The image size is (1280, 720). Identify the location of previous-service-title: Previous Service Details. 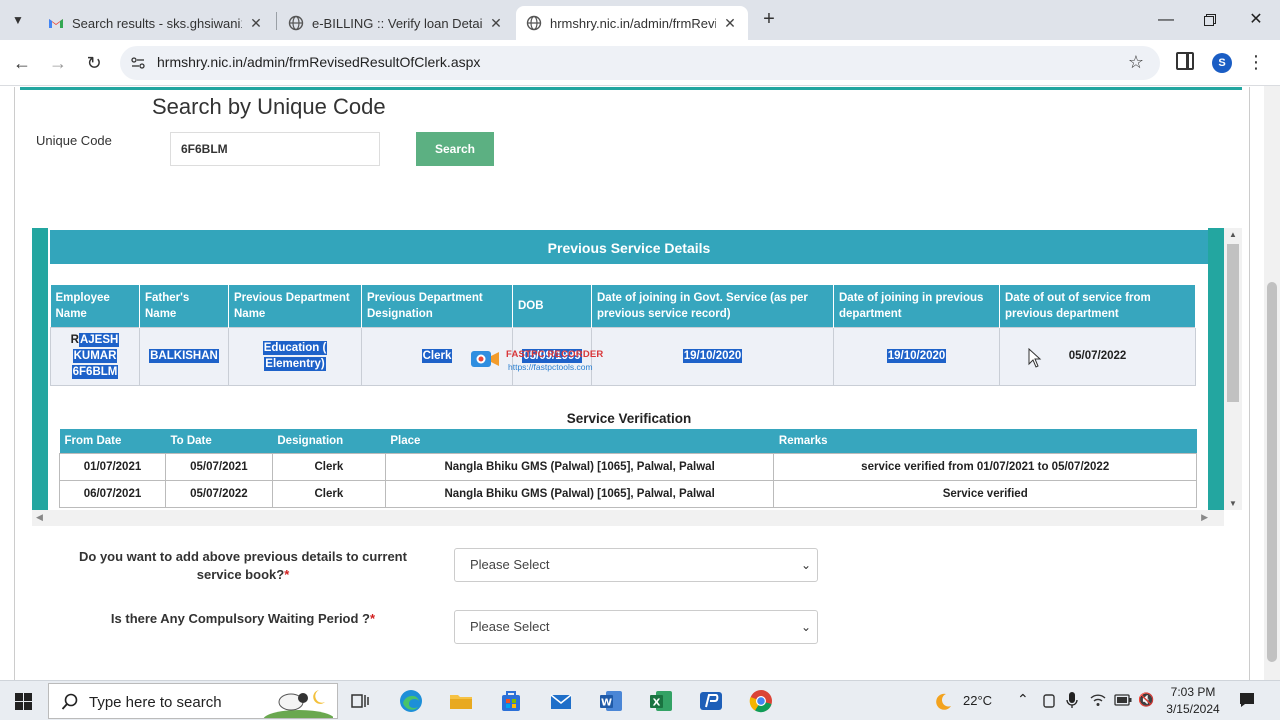
(629, 247).